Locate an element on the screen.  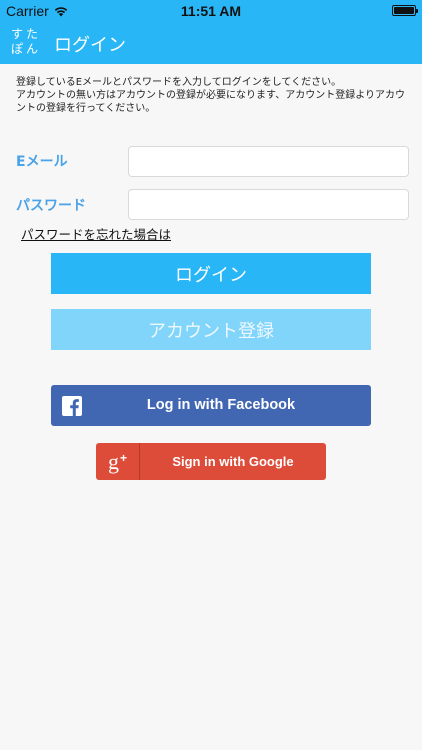
status-bar: Carrier 11:51 AM is located at coordinates (211, 11).